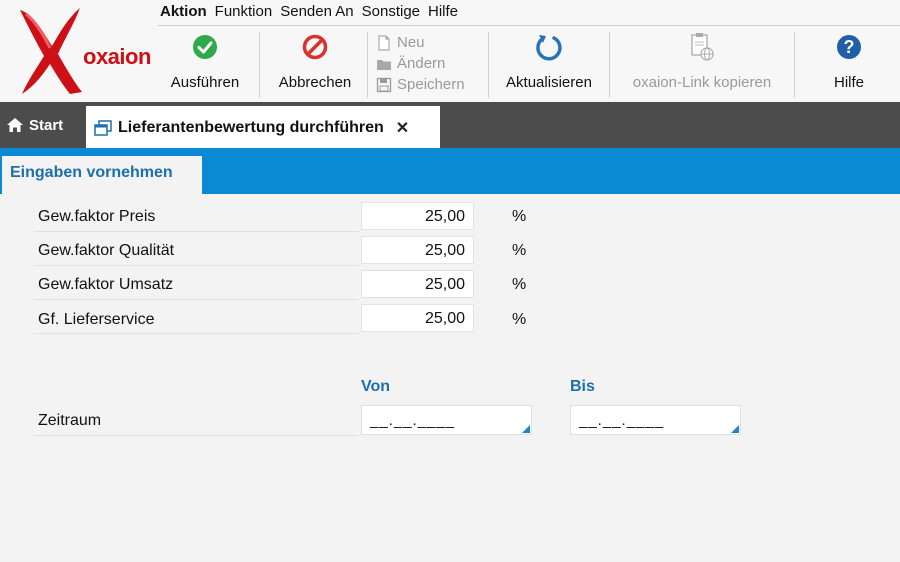  Describe the element at coordinates (411, 42) in the screenshot. I see `new-label: Neu` at that location.